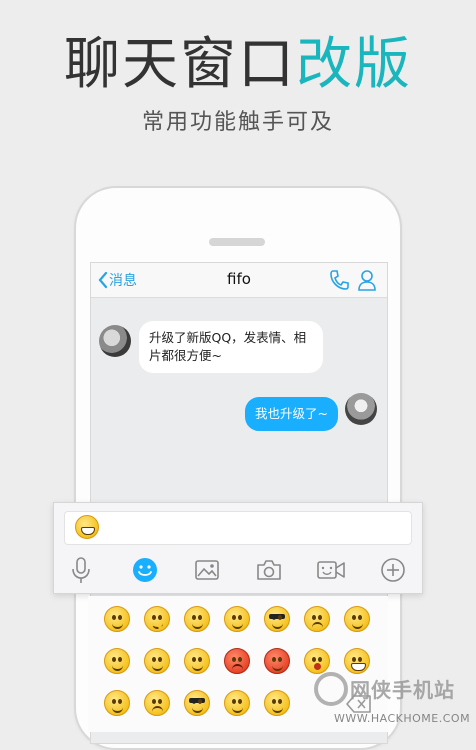 This screenshot has width=476, height=750. What do you see at coordinates (237, 122) in the screenshot?
I see `promo-subtitle: 常用功能触手可及` at bounding box center [237, 122].